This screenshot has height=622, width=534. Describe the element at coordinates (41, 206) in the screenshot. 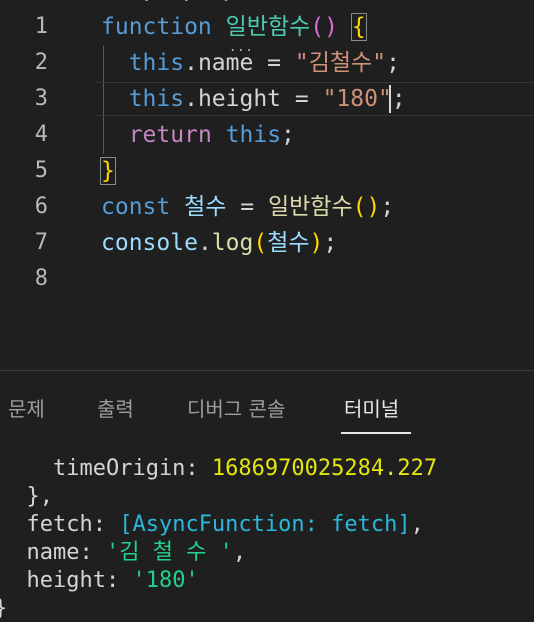

I see `line-number-6: 6` at that location.